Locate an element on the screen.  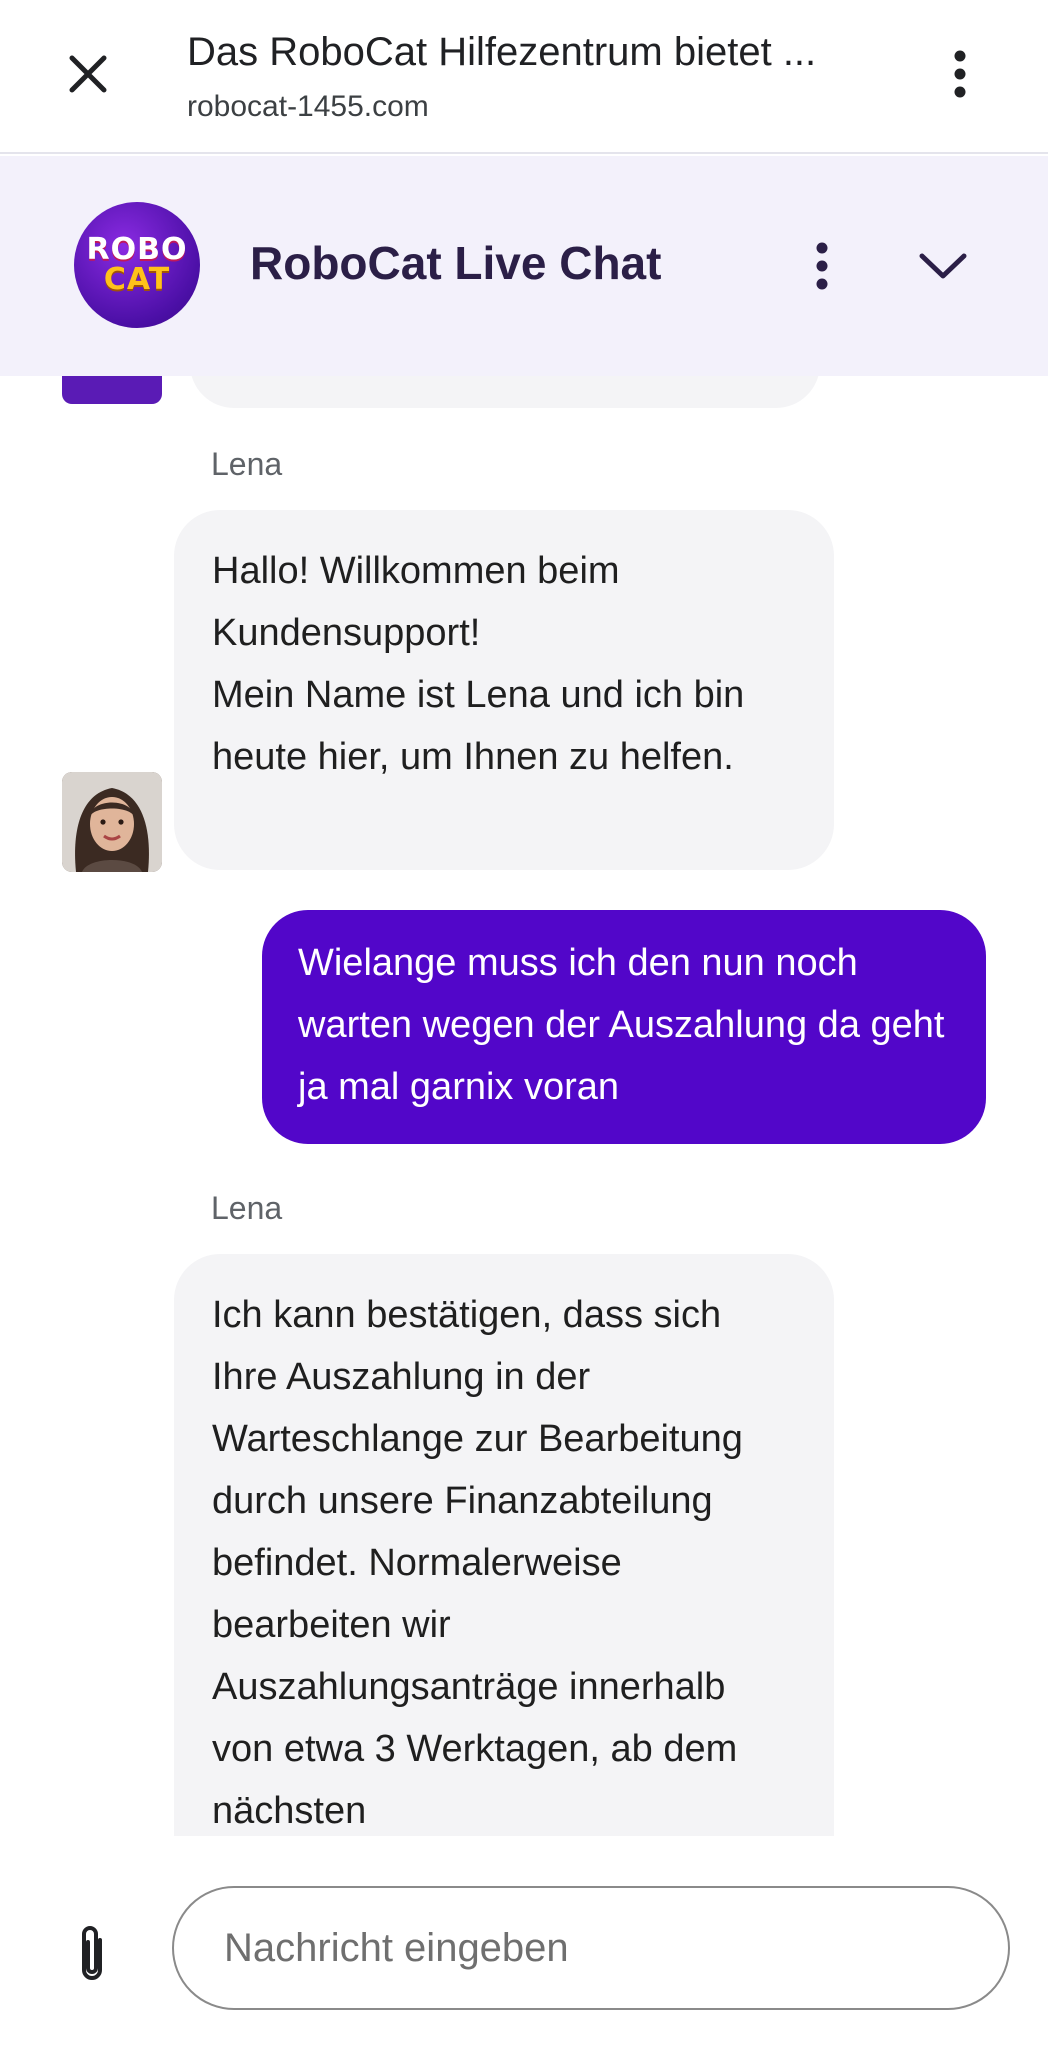
logo-text-bottom: CAT is located at coordinates (137, 279).